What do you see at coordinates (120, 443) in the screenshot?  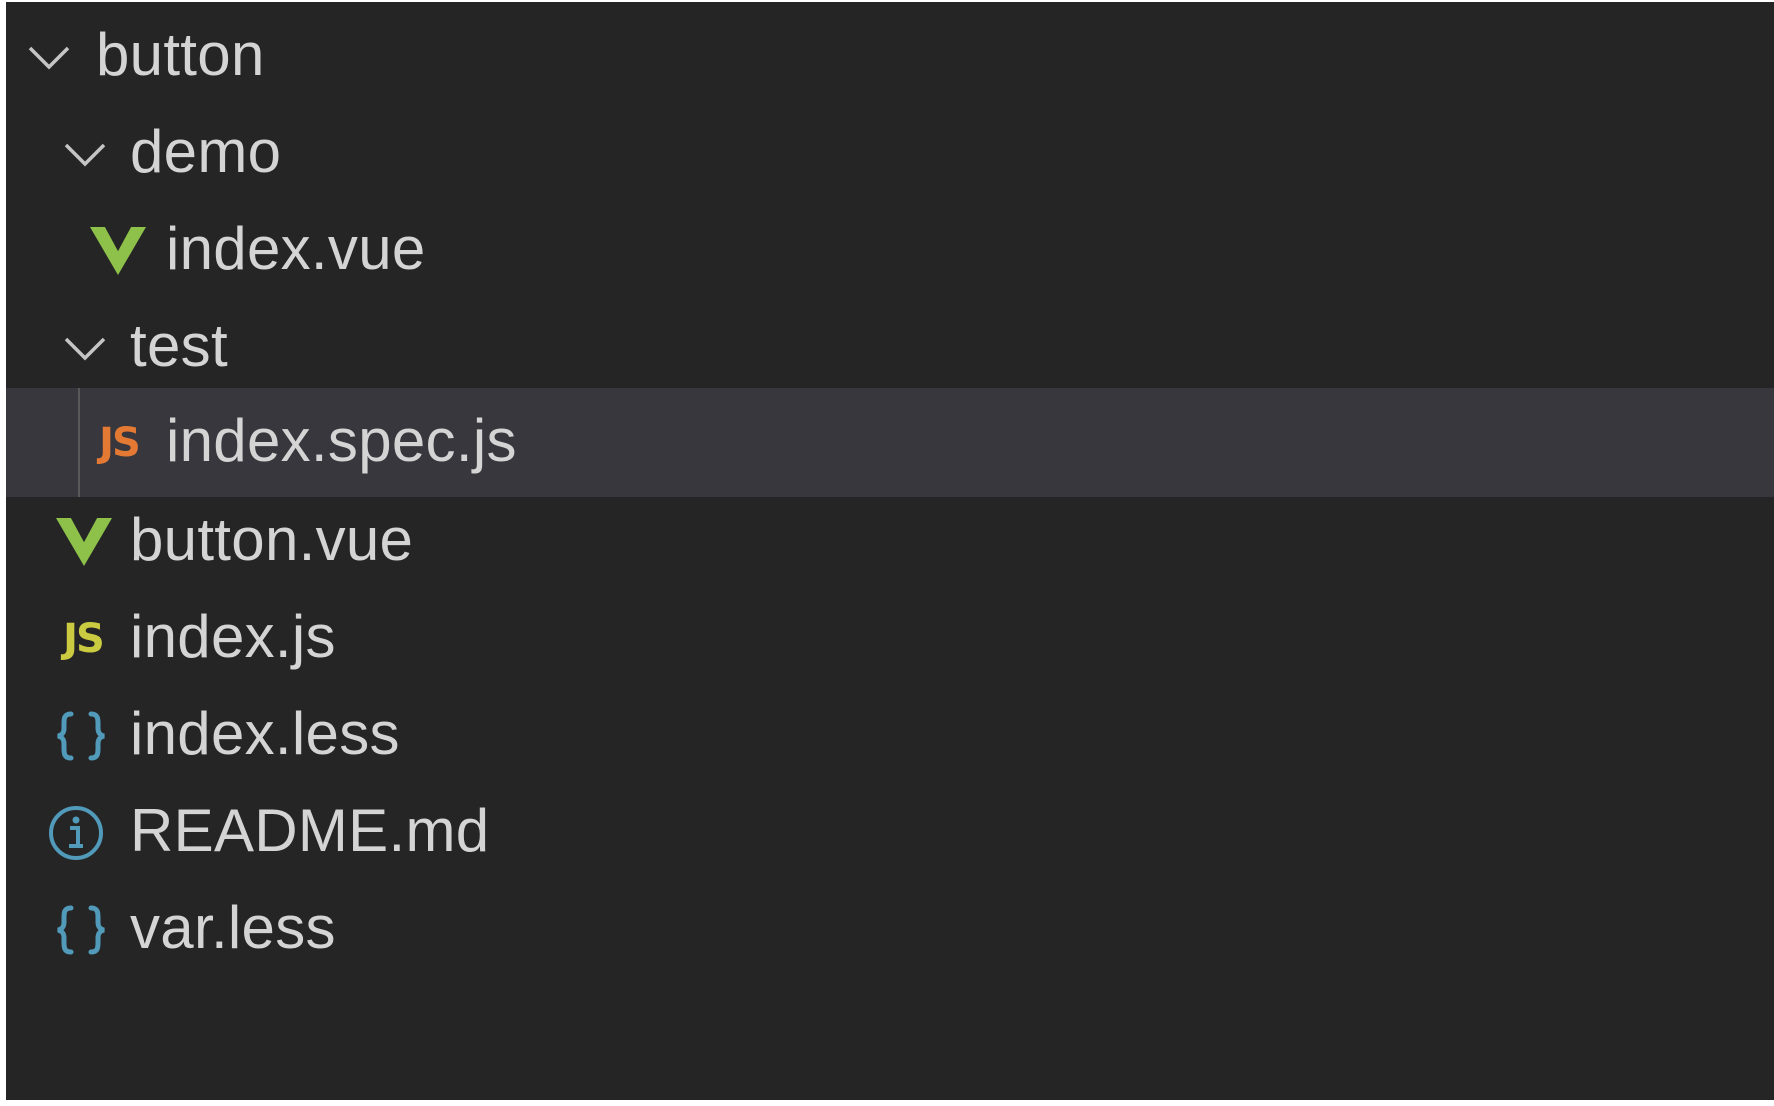 I see `js-test-icon: JS` at bounding box center [120, 443].